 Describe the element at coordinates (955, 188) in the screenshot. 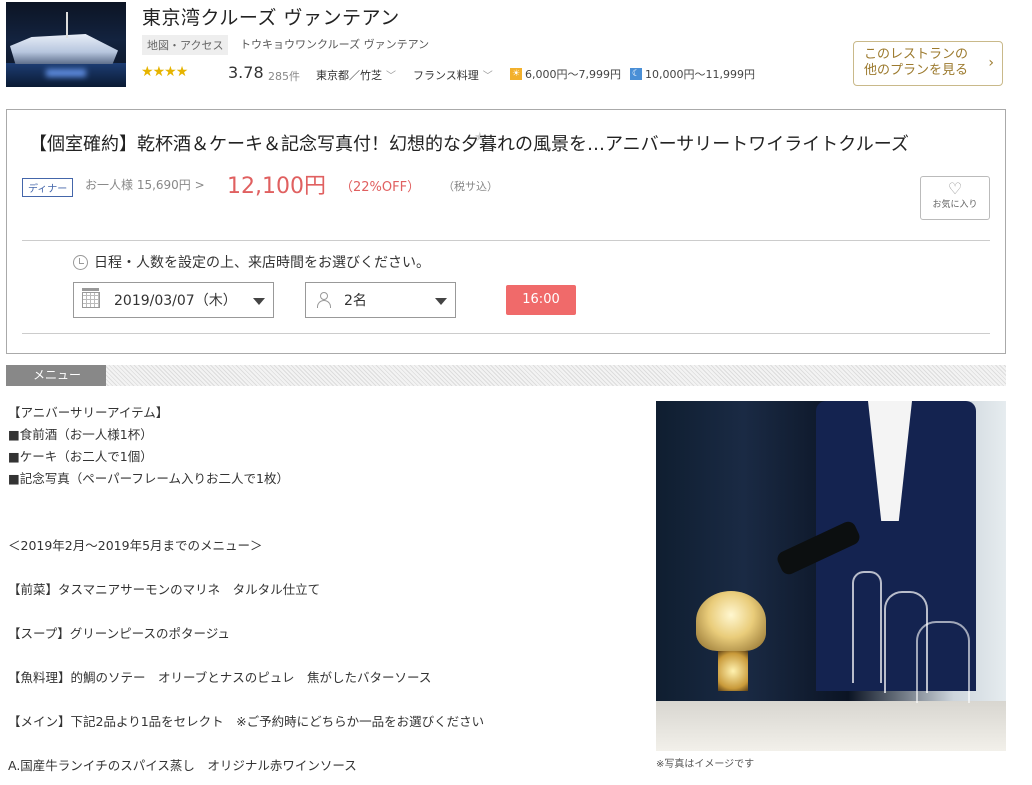

I see `heart-plus-icon: ♡` at that location.